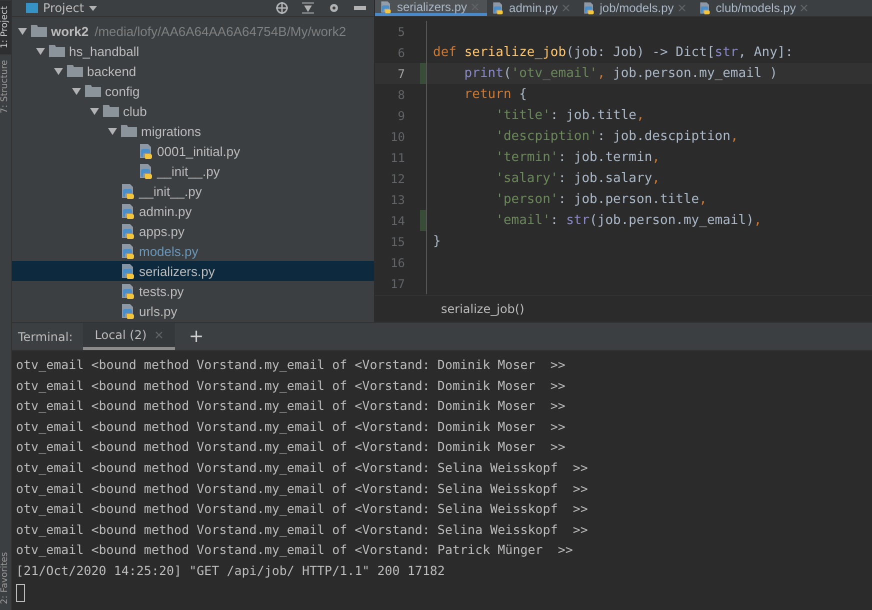 Image resolution: width=872 pixels, height=610 pixels. I want to click on code-text: return {, so click(495, 94).